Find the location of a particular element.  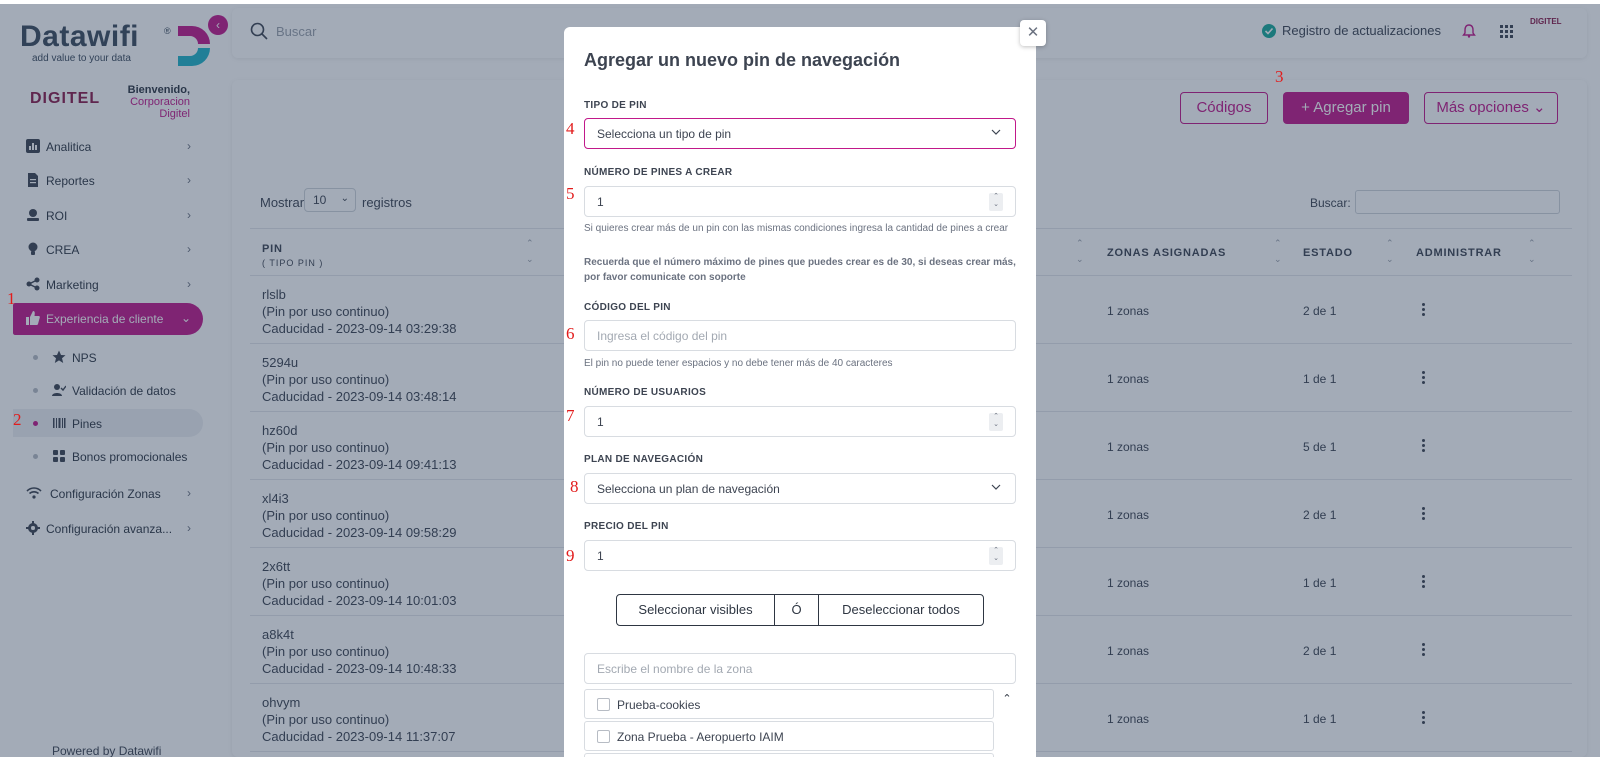

plan-value: Selecciona un plan de navegación is located at coordinates (688, 489).